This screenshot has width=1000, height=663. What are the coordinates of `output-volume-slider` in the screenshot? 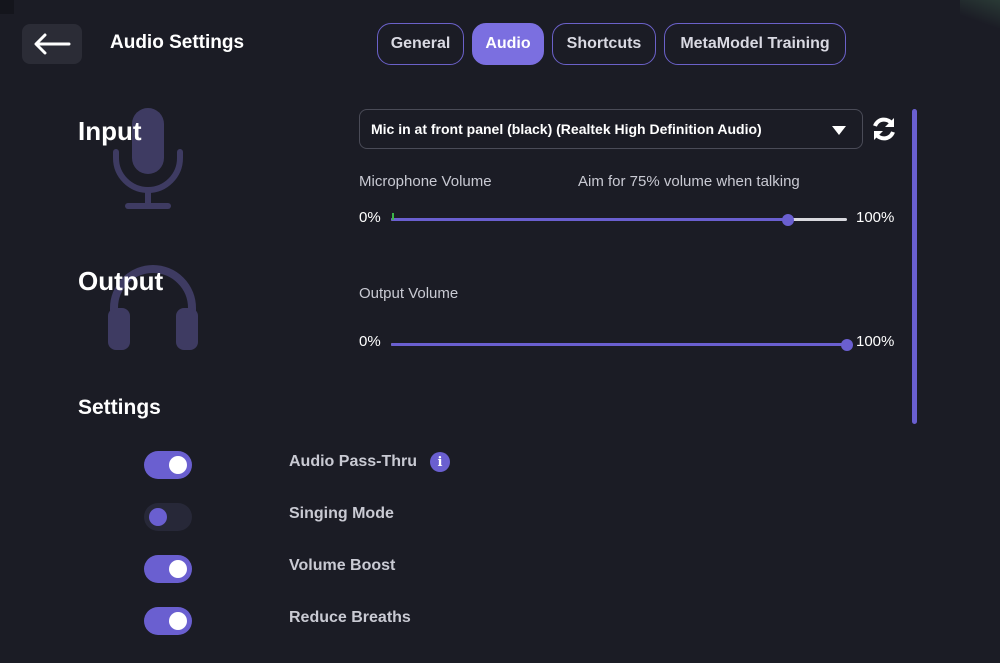 It's located at (622, 345).